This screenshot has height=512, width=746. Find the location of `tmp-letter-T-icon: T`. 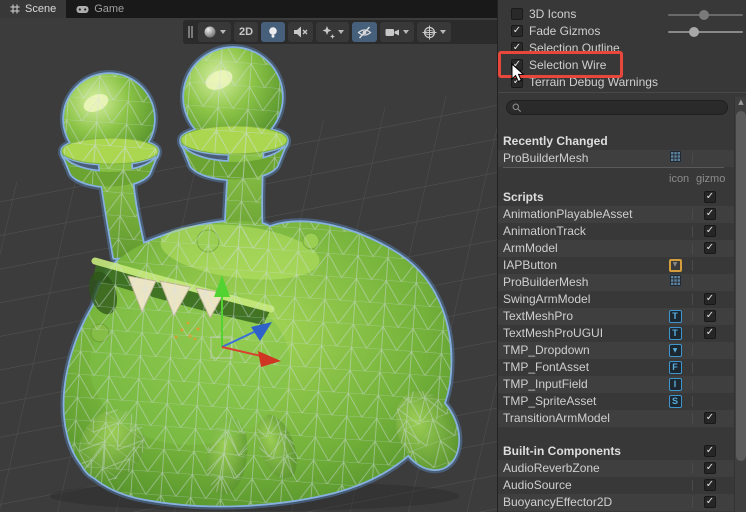

tmp-letter-T-icon: T is located at coordinates (675, 316).